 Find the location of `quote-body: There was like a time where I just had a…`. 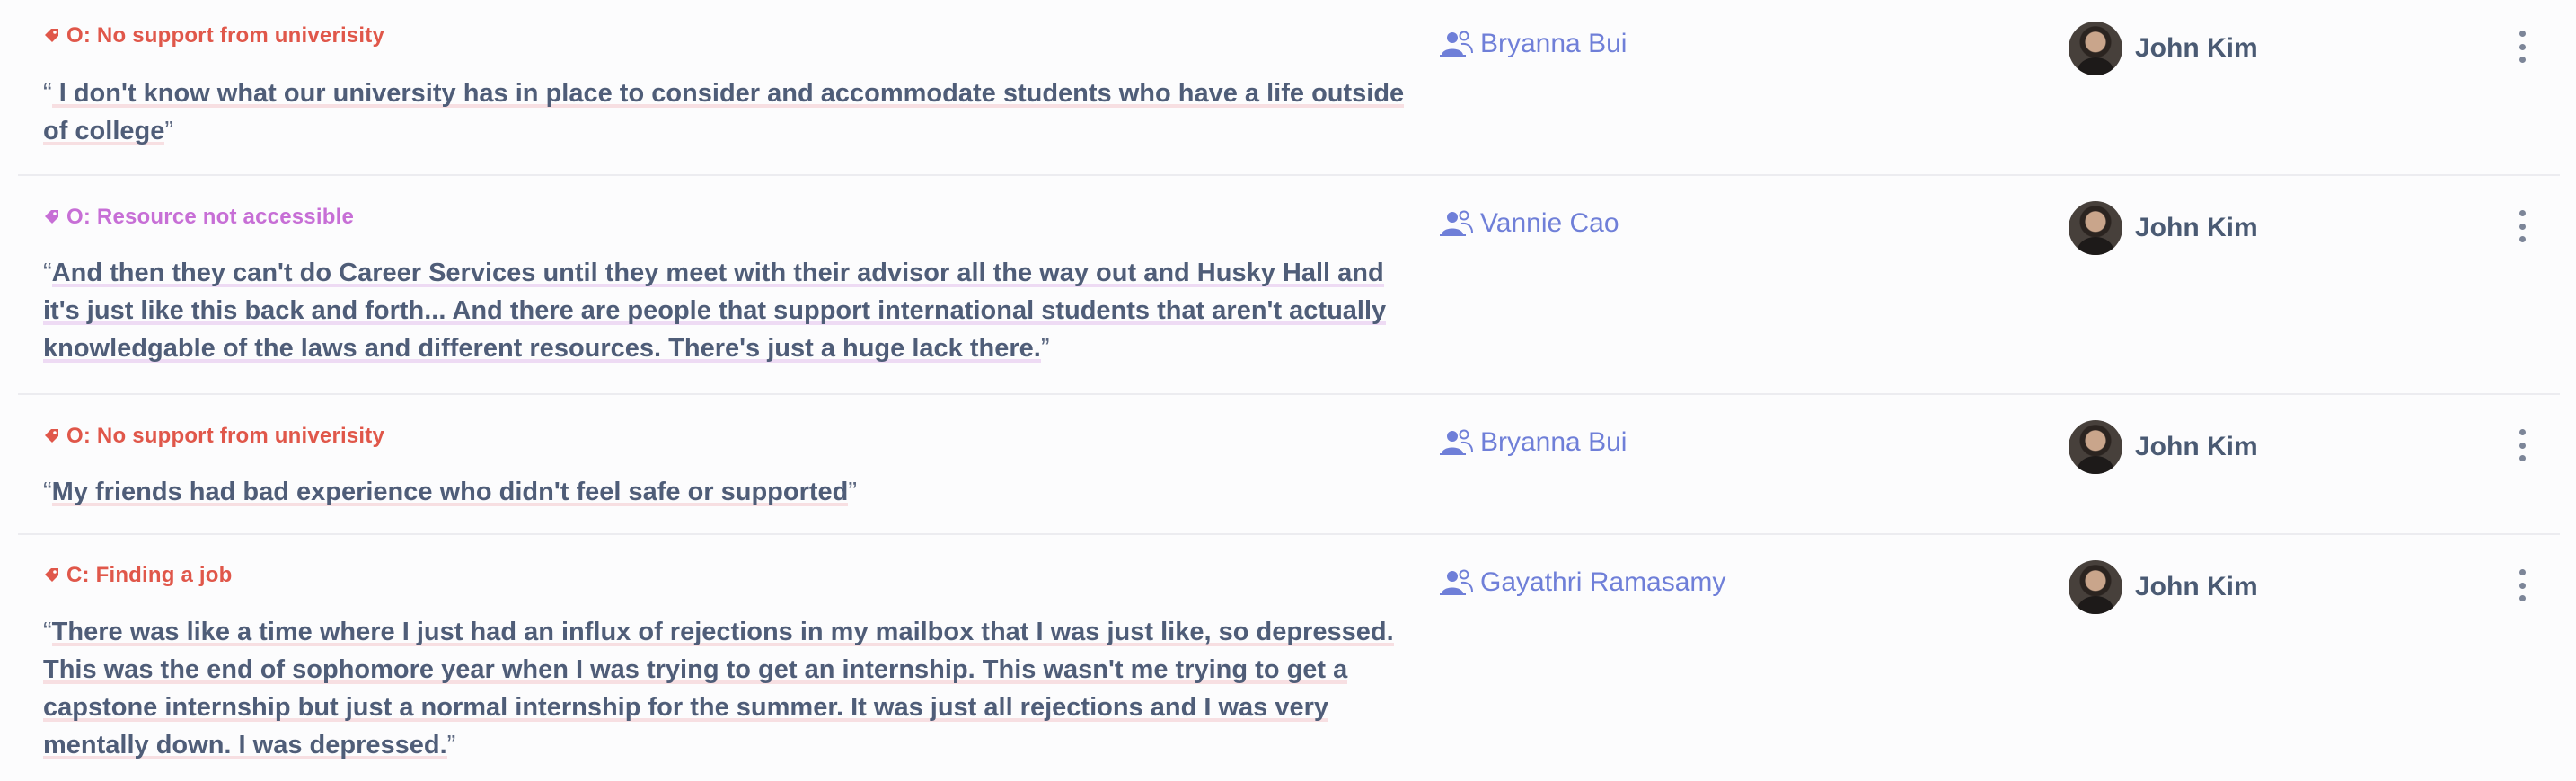

quote-body: There was like a time where I just had a… is located at coordinates (718, 688).